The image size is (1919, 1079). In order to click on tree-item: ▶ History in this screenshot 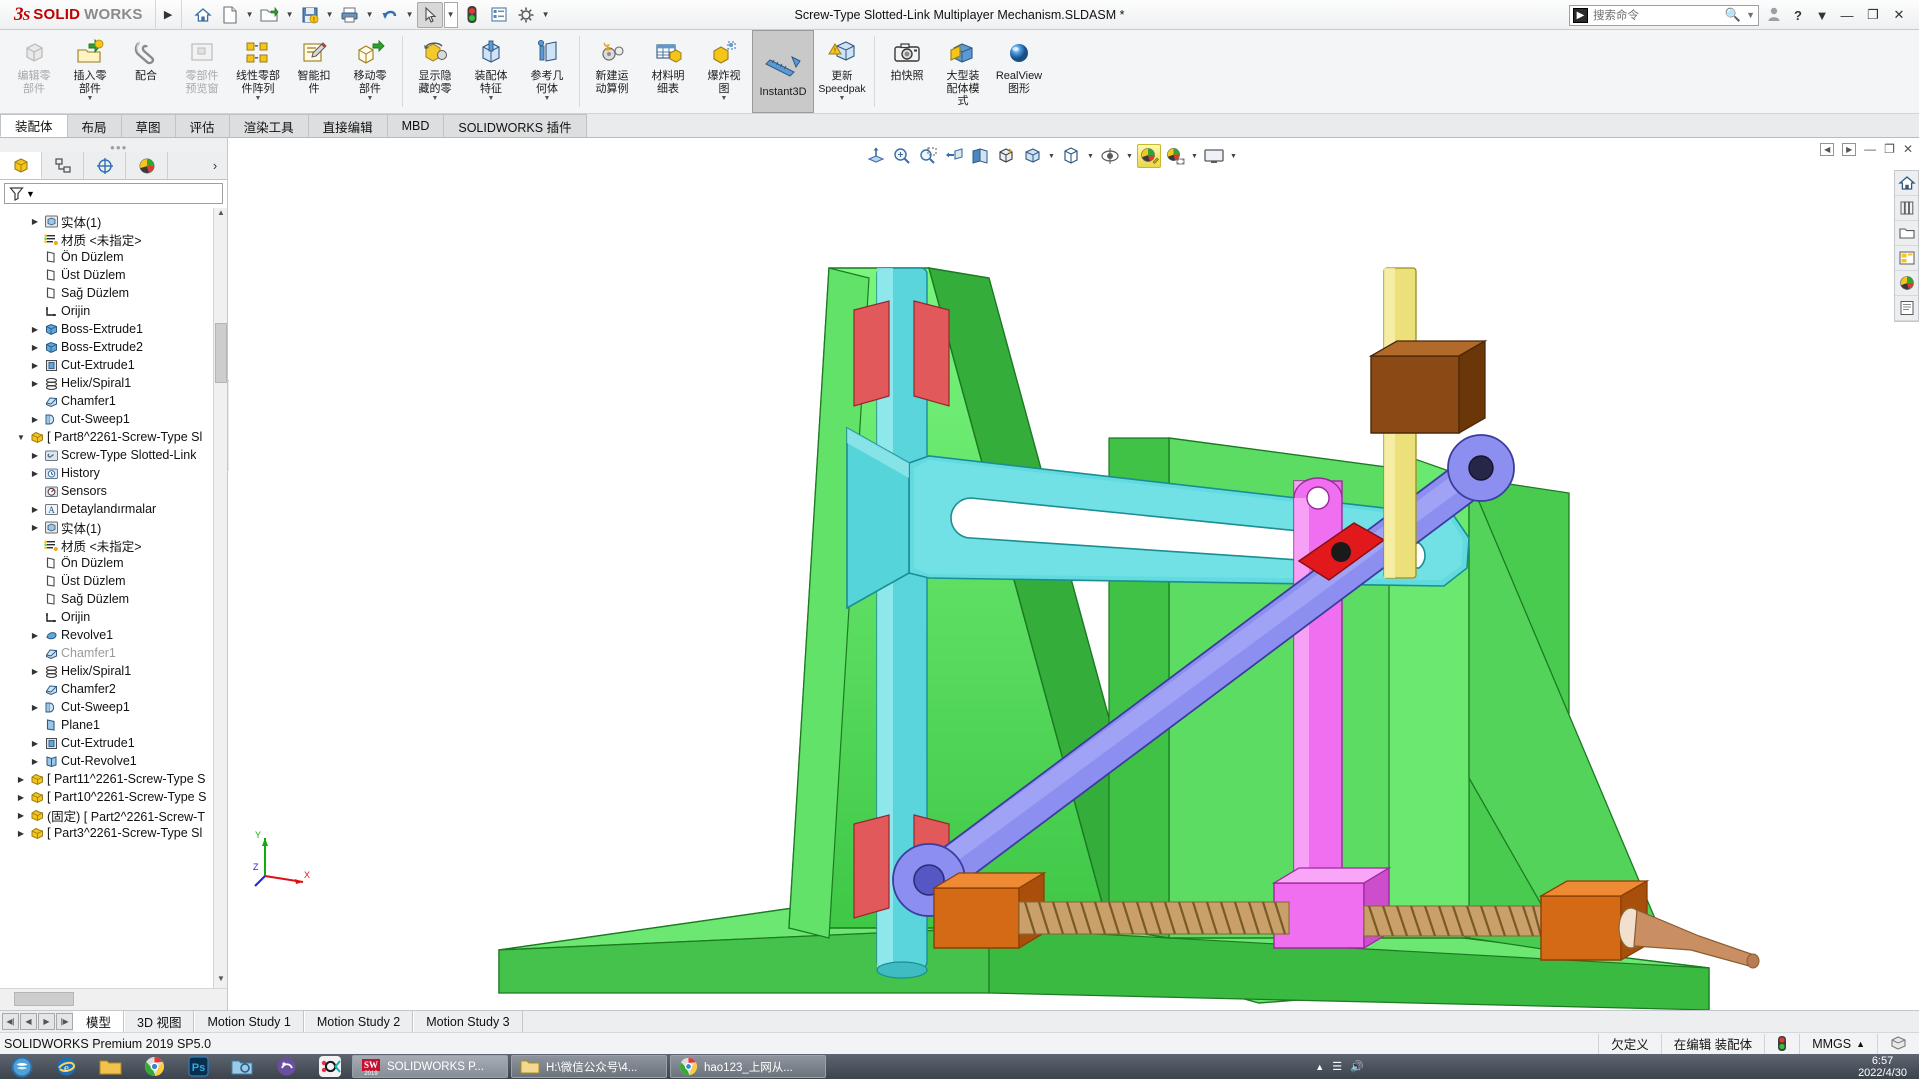, I will do `click(113, 473)`.